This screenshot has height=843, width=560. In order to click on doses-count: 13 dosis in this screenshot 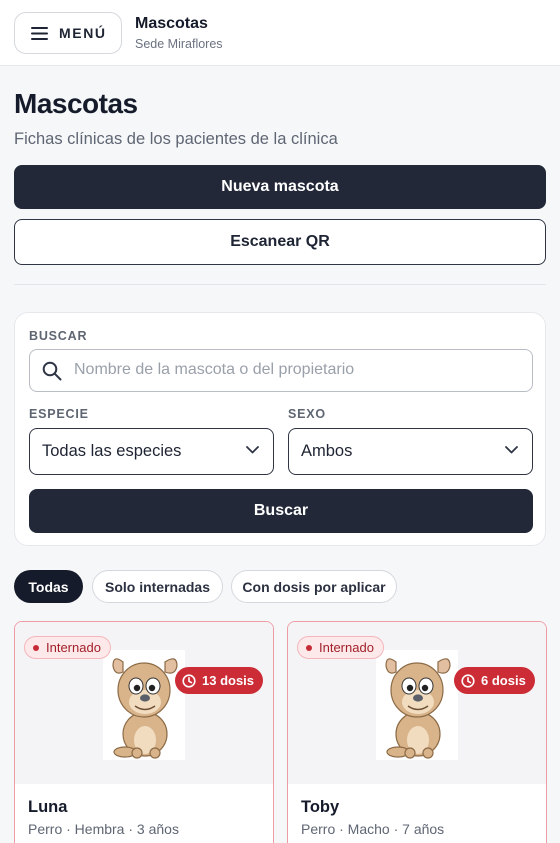, I will do `click(228, 680)`.